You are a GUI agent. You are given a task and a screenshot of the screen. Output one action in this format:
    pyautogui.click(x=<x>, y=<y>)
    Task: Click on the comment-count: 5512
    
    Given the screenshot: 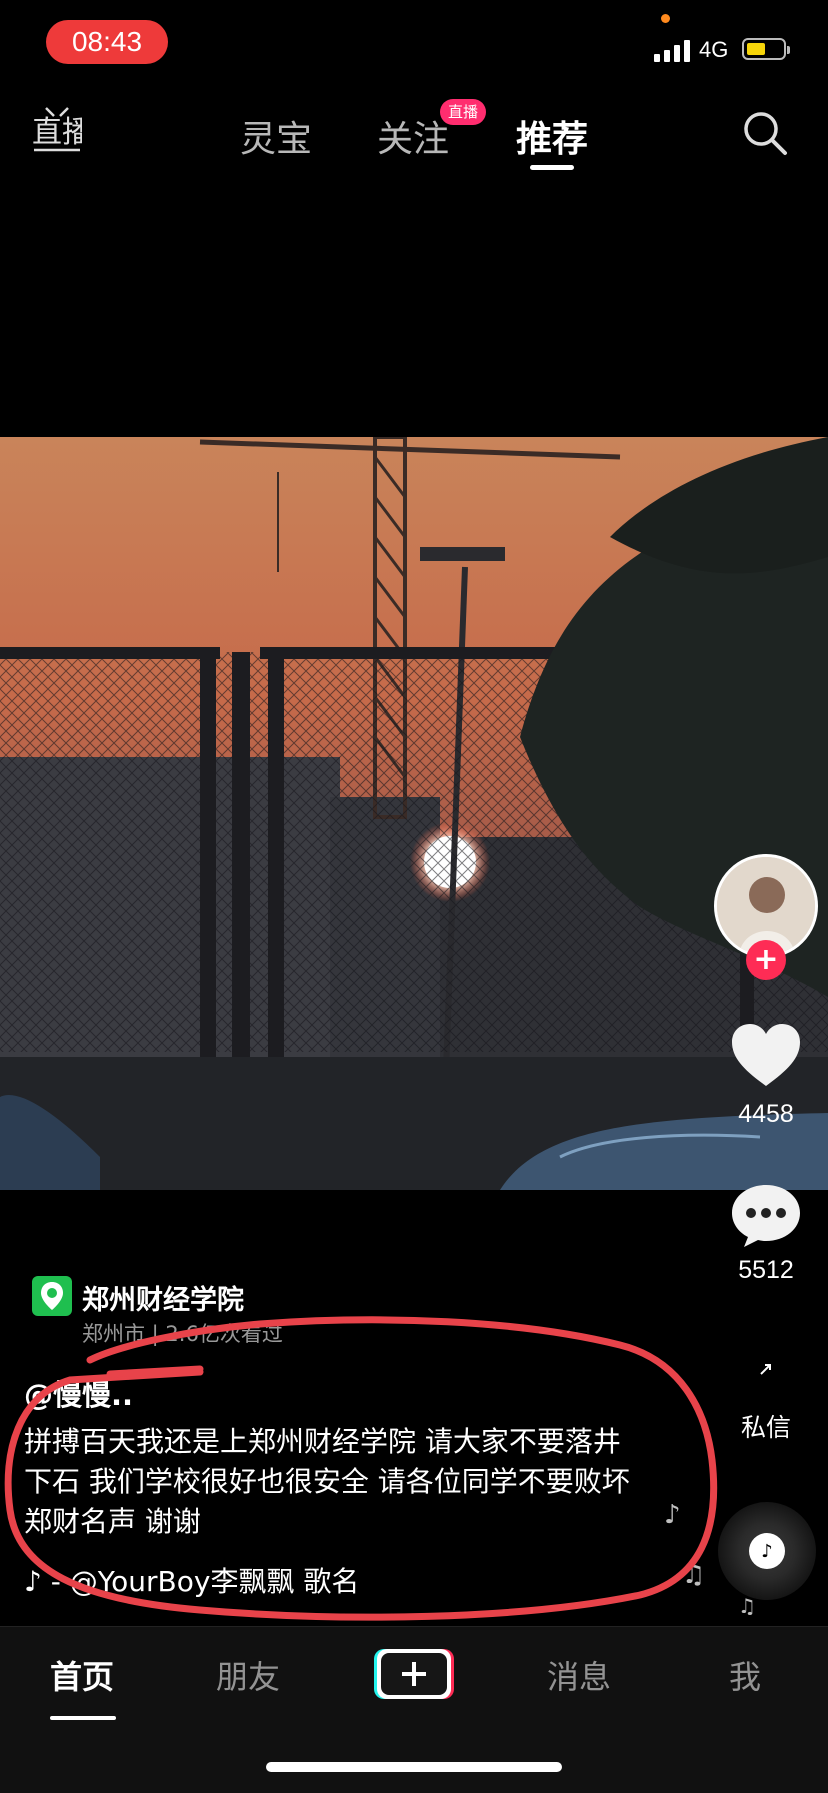 What is the action you would take?
    pyautogui.click(x=766, y=1270)
    